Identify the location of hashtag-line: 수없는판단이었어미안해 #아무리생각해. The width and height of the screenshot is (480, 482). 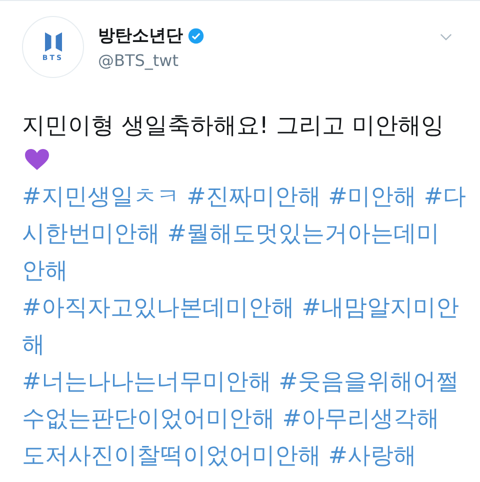
(231, 419).